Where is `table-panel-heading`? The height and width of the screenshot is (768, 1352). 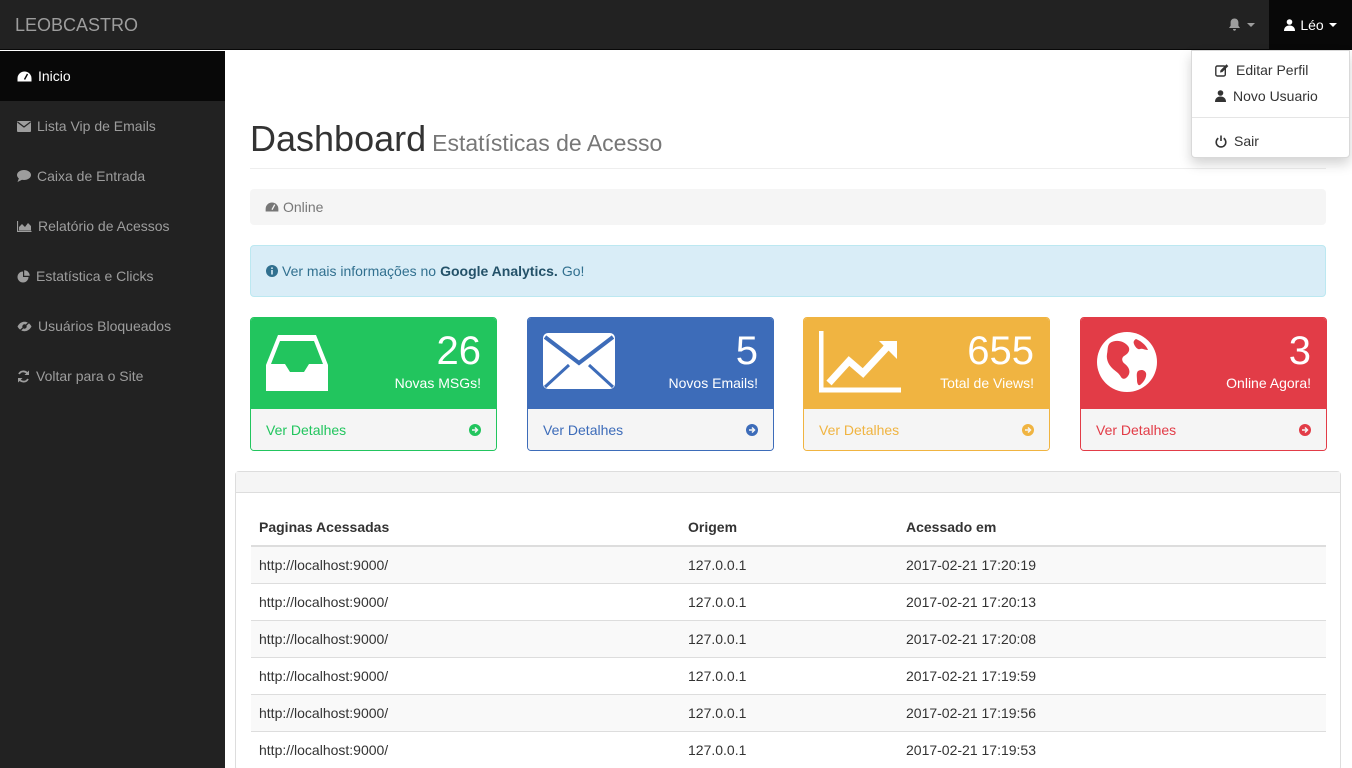
table-panel-heading is located at coordinates (788, 482).